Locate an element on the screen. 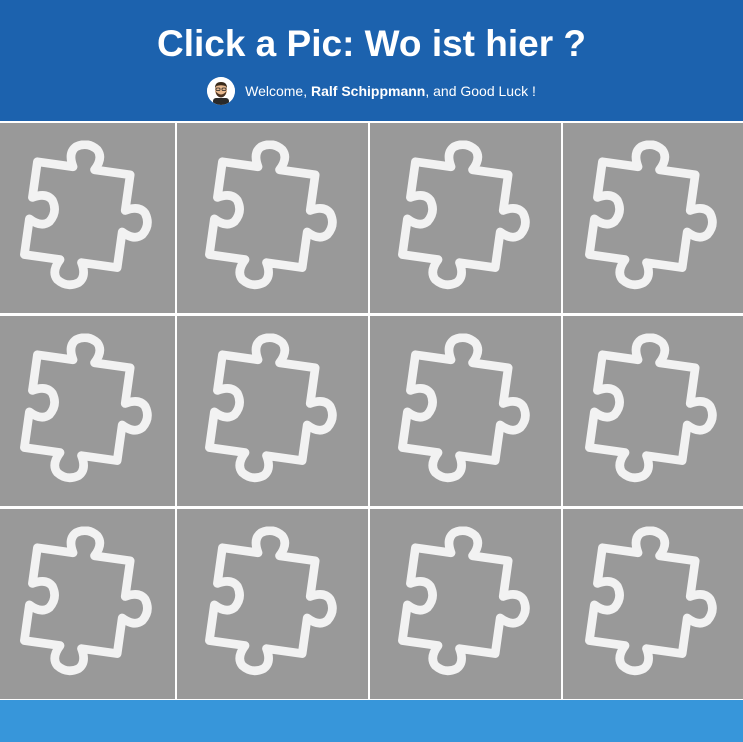  picture-tile-r2-c1 is located at coordinates (87, 411).